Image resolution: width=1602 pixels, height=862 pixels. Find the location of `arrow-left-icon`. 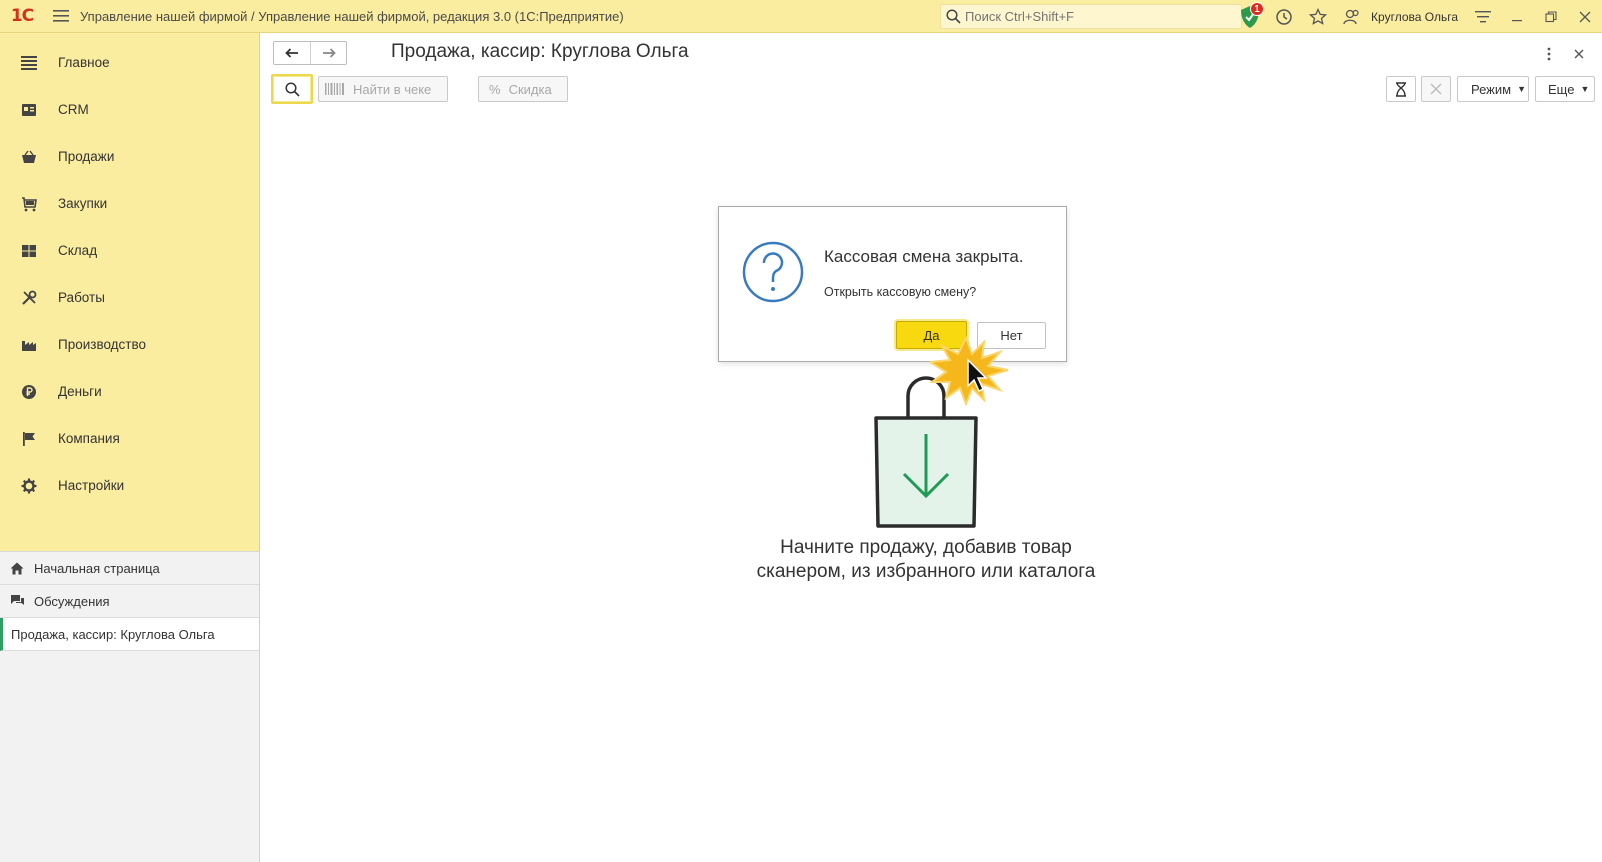

arrow-left-icon is located at coordinates (291, 53).